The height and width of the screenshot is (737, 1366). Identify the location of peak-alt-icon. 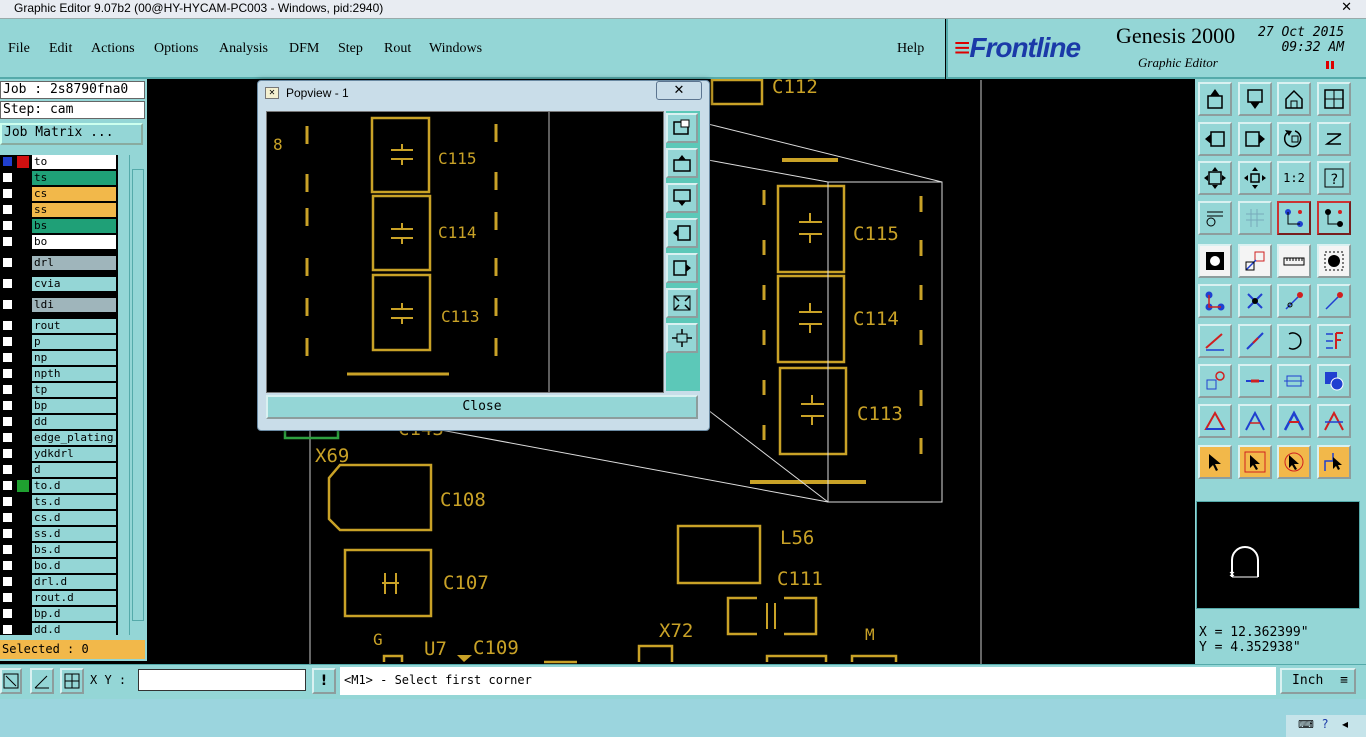
(1334, 421).